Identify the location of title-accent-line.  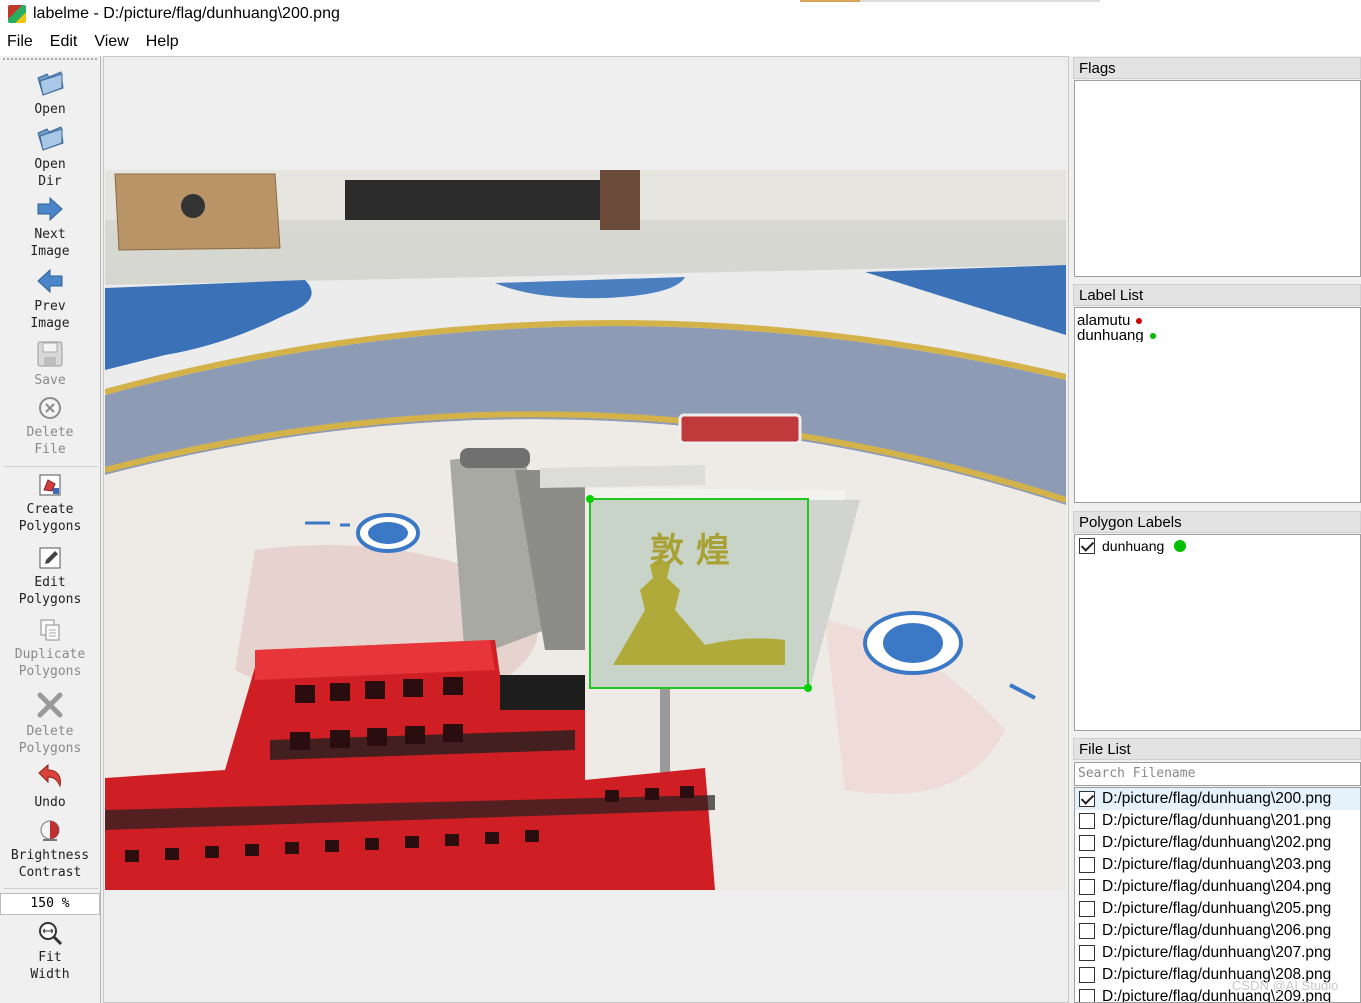
(980, 1).